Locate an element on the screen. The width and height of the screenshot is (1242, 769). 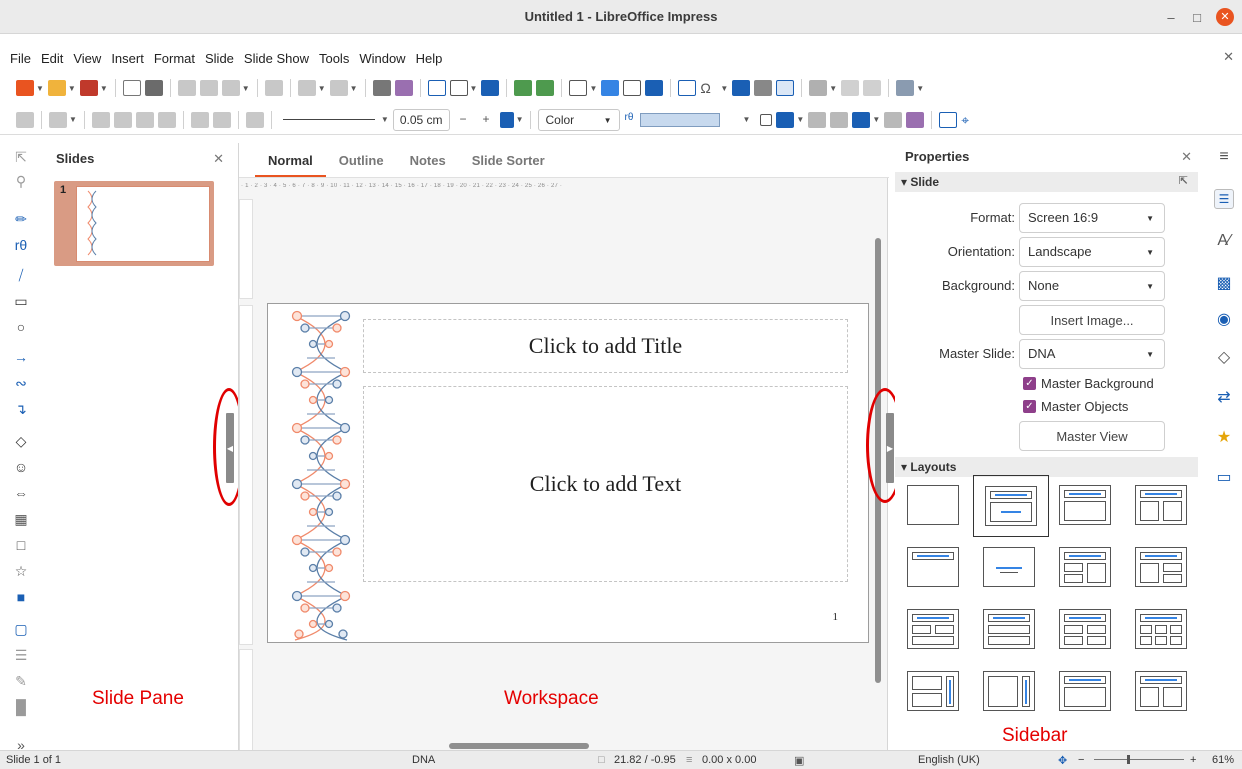
symbol-shapes-icon: ☺ is located at coordinates (21, 467).